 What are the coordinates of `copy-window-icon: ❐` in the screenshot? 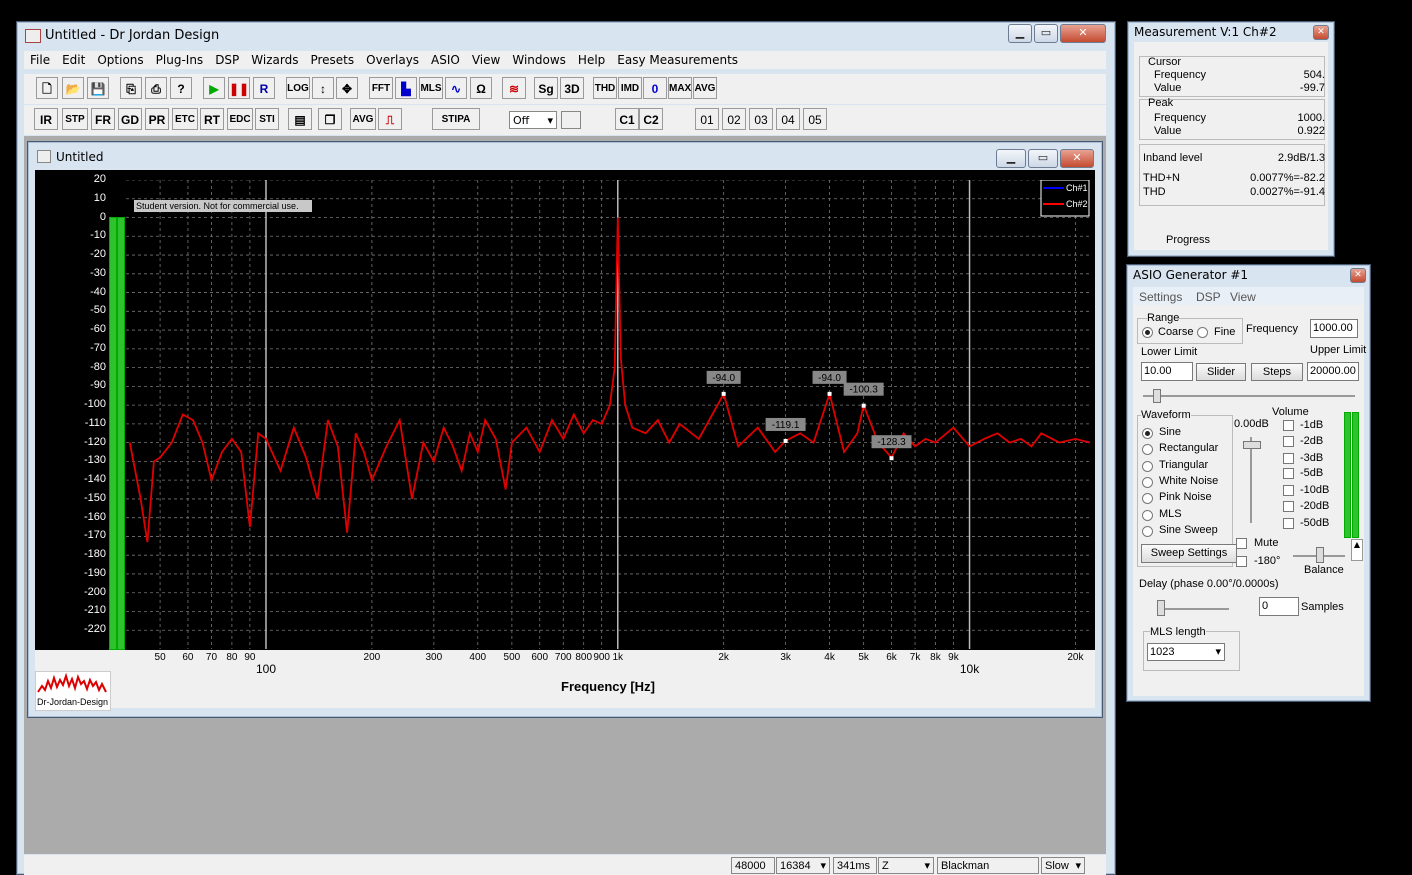 It's located at (330, 119).